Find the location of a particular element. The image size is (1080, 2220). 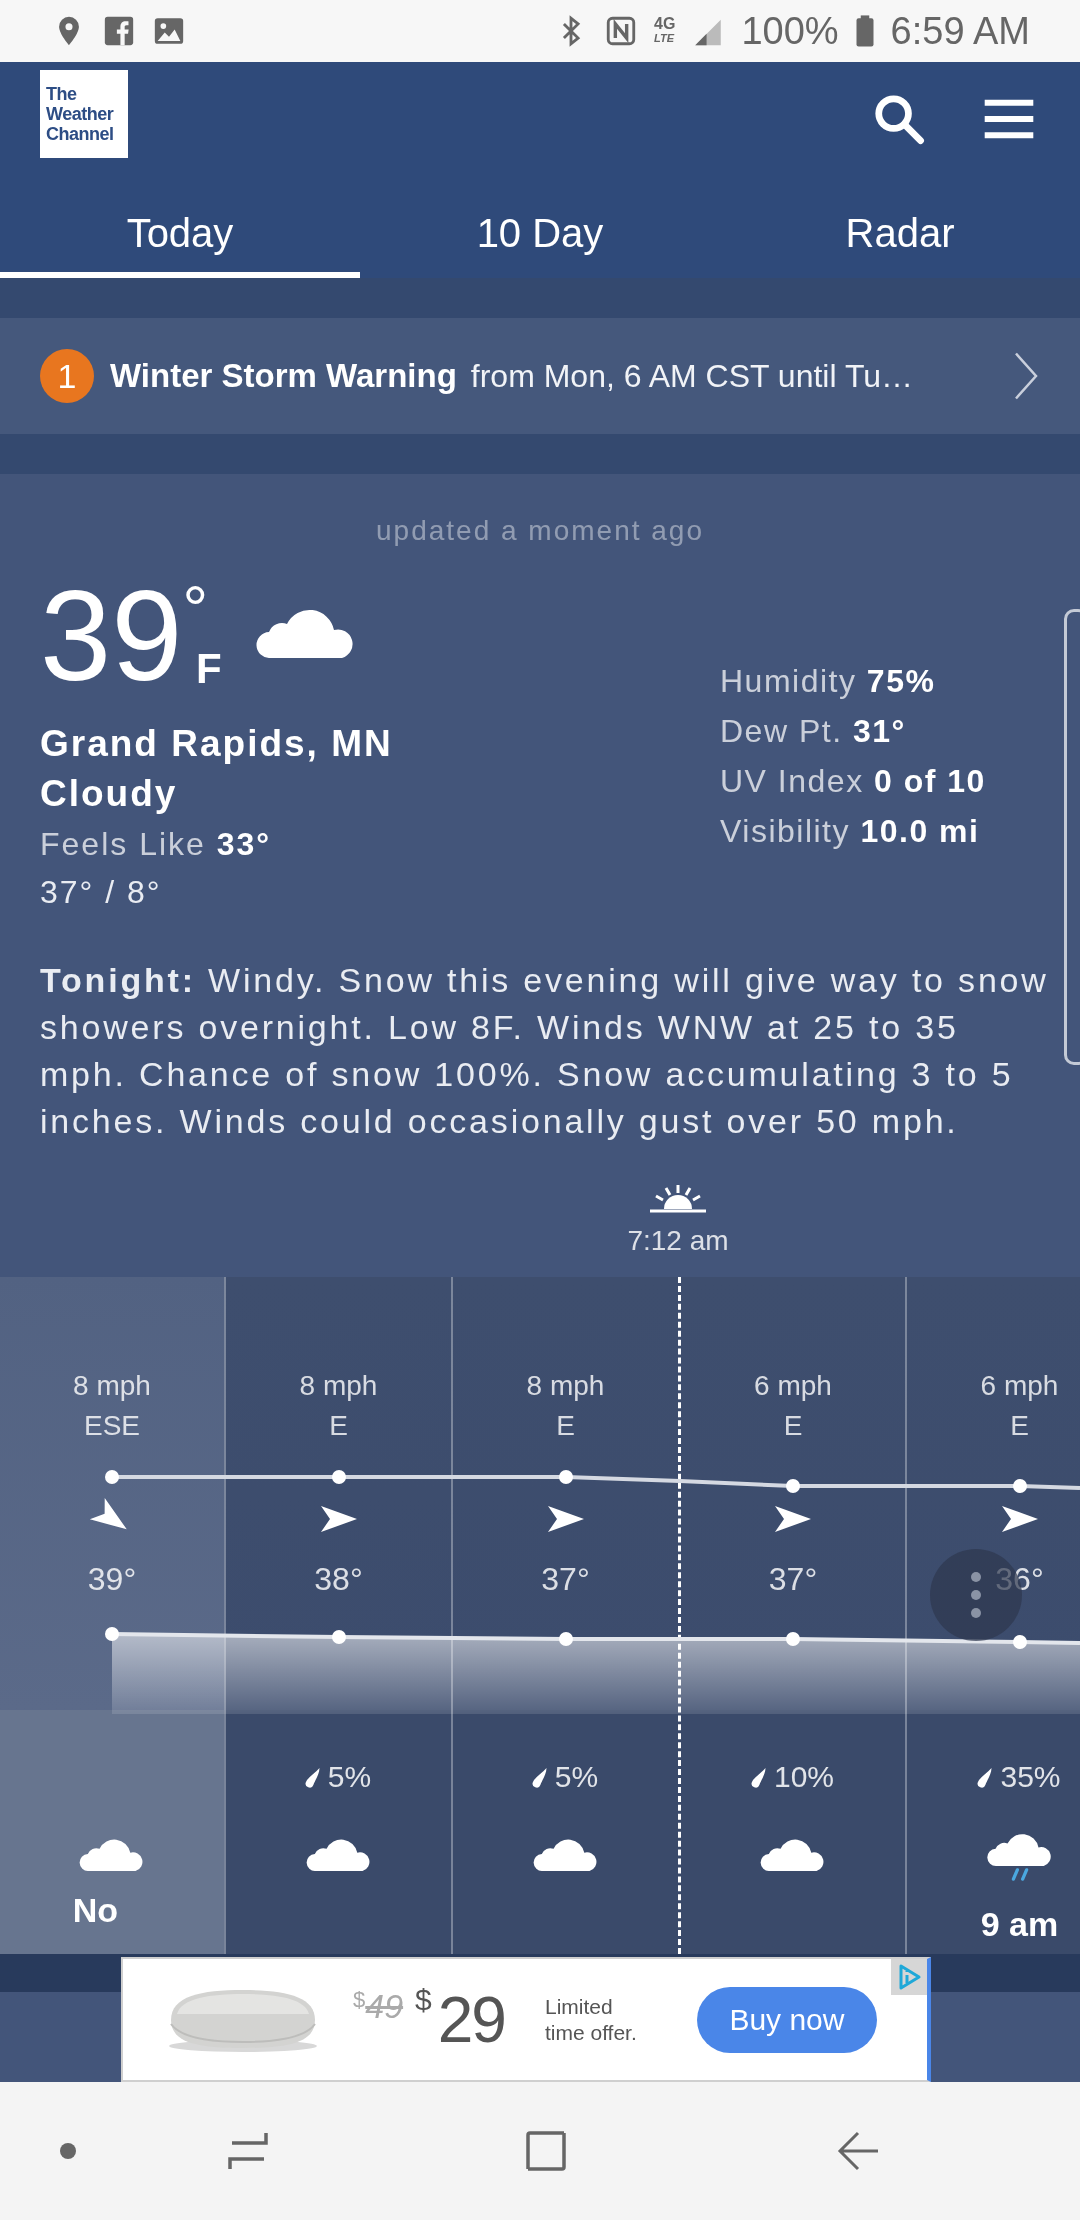

sunrise-time: 7:12 am is located at coordinates (678, 1241).